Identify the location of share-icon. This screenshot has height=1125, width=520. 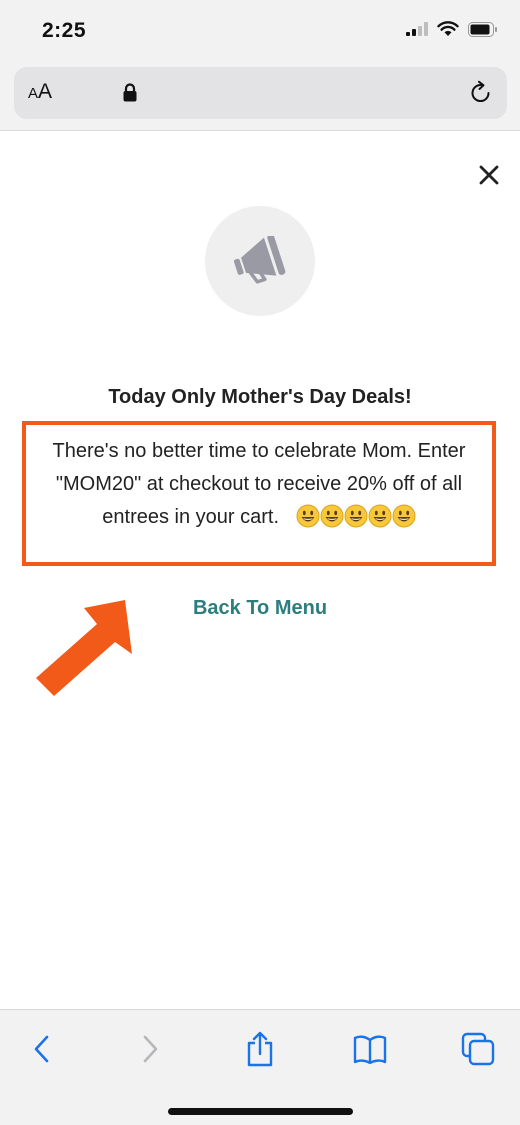
(260, 1049).